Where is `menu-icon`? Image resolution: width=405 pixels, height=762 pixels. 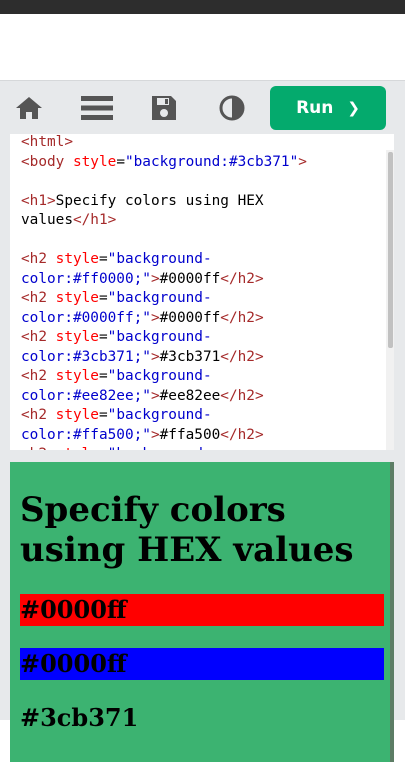
menu-icon is located at coordinates (97, 108).